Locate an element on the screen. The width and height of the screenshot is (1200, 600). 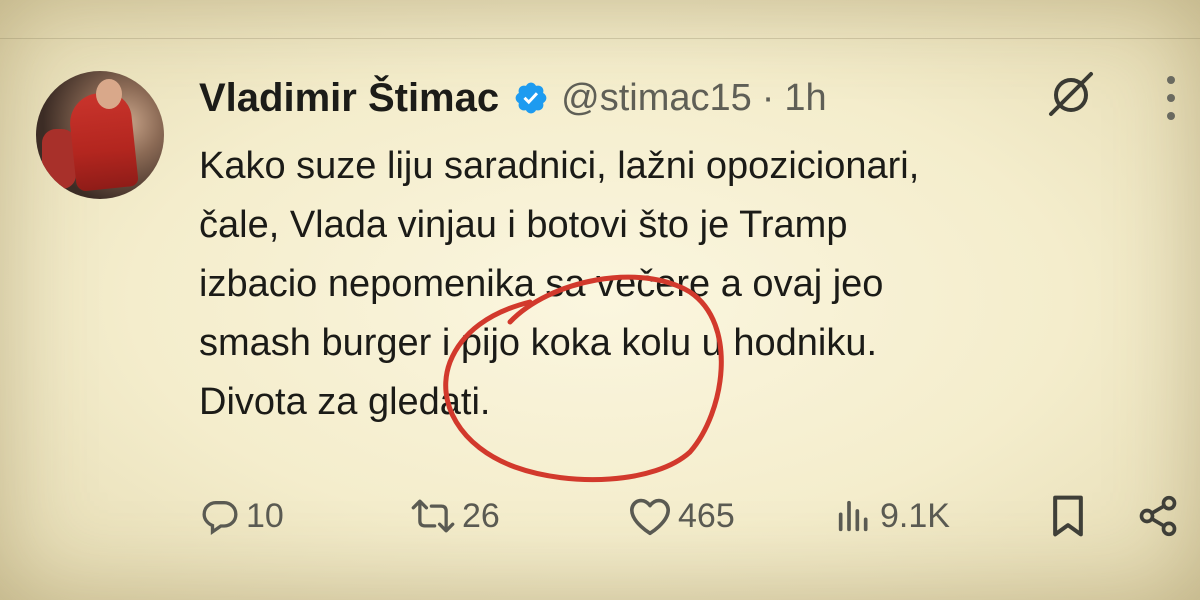
author-handle: @stimac15 is located at coordinates (656, 98).